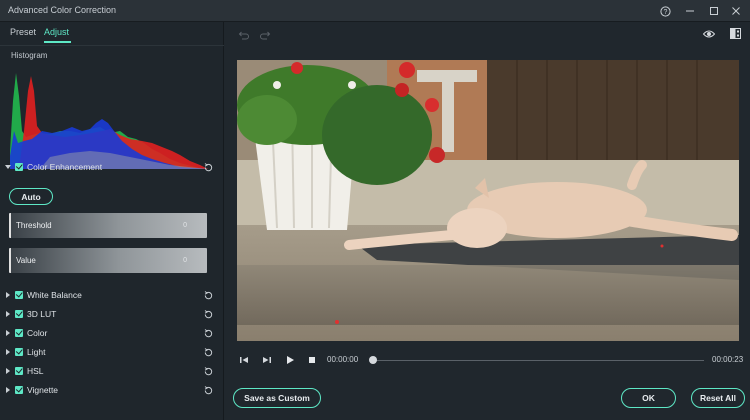 This screenshot has height=420, width=750. Describe the element at coordinates (312, 360) in the screenshot. I see `stop-icon` at that location.